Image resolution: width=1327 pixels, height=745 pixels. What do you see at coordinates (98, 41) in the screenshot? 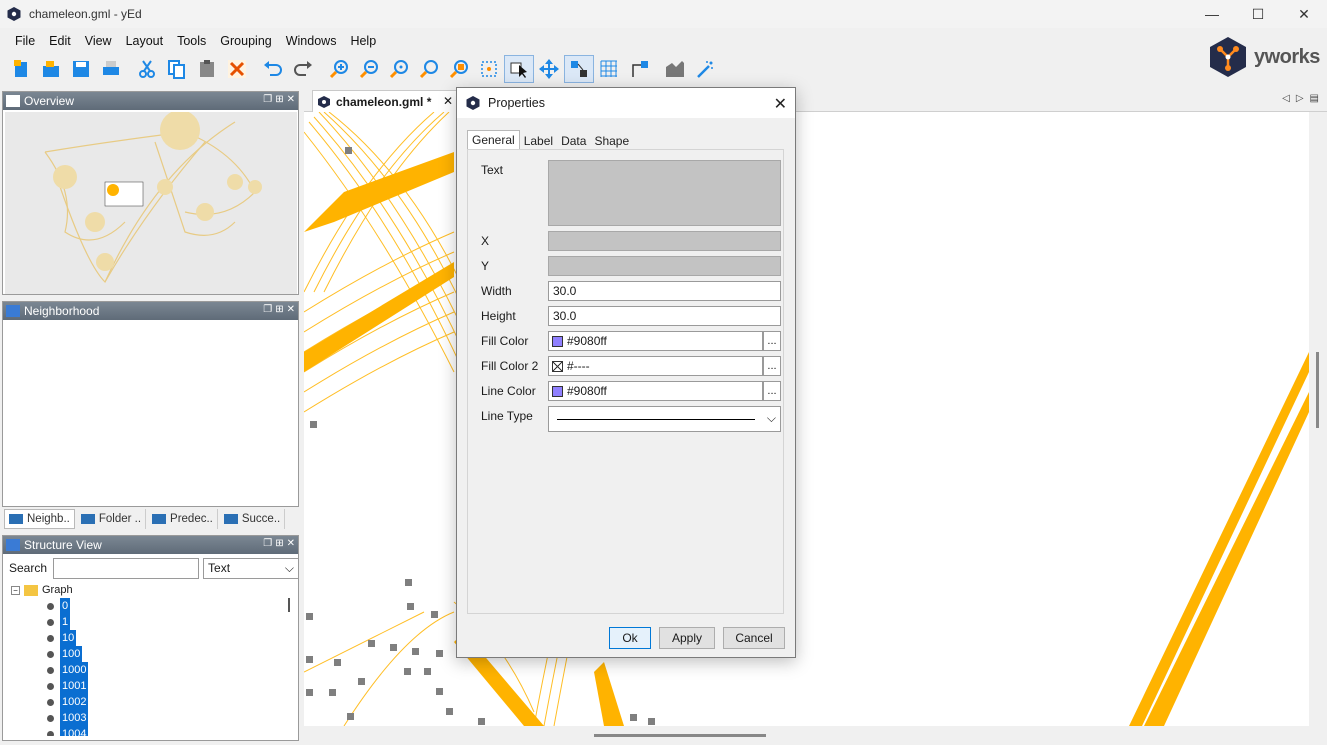
I see `menu-view: View` at bounding box center [98, 41].